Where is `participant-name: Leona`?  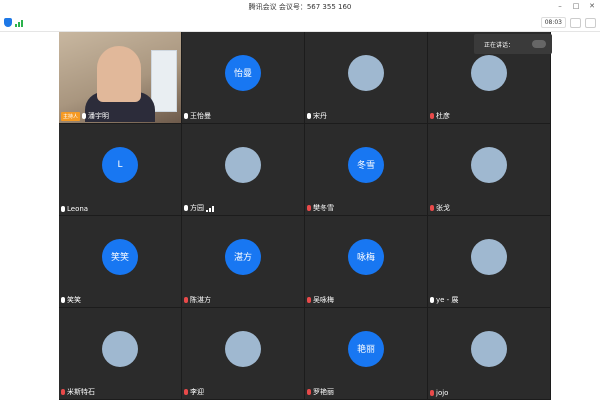 participant-name: Leona is located at coordinates (78, 209).